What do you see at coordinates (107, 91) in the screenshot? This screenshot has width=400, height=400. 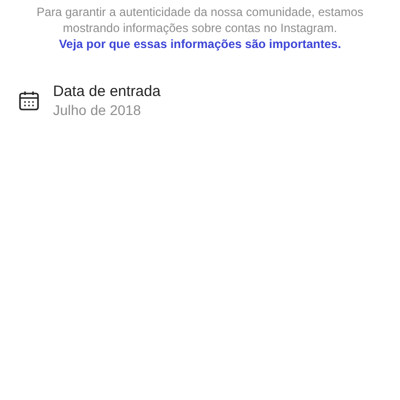 I see `item-title: Data de entrada` at bounding box center [107, 91].